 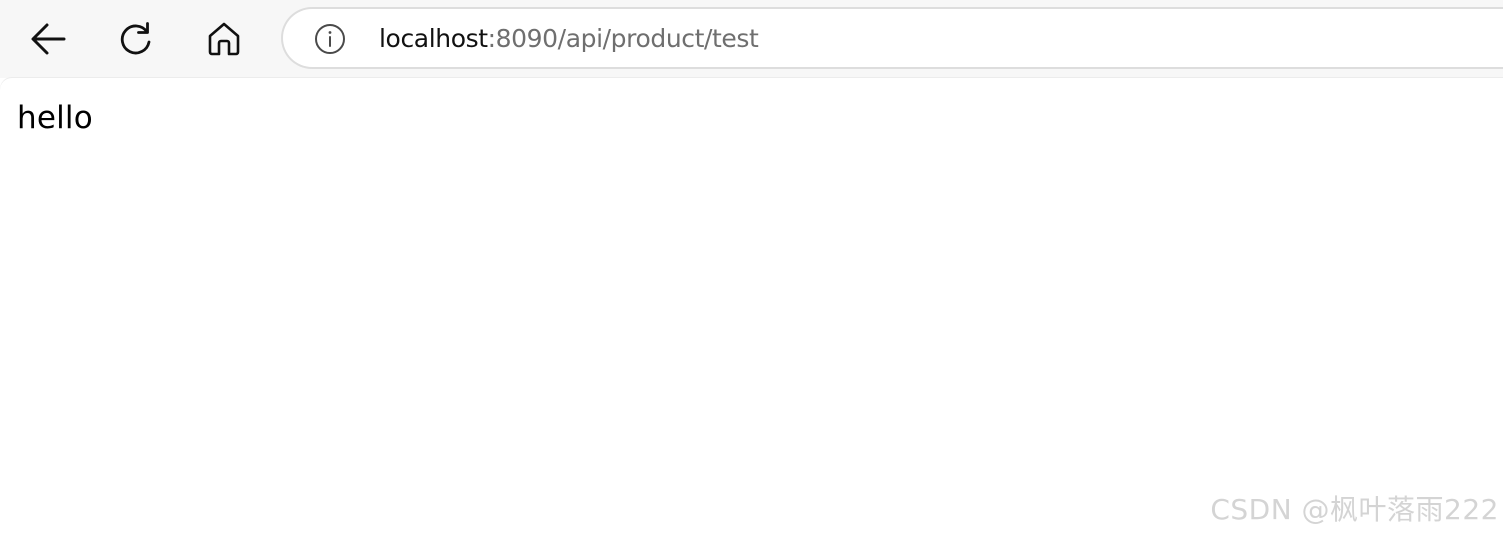 I want to click on url-text: localhost:8090/api/product/test, so click(x=569, y=39).